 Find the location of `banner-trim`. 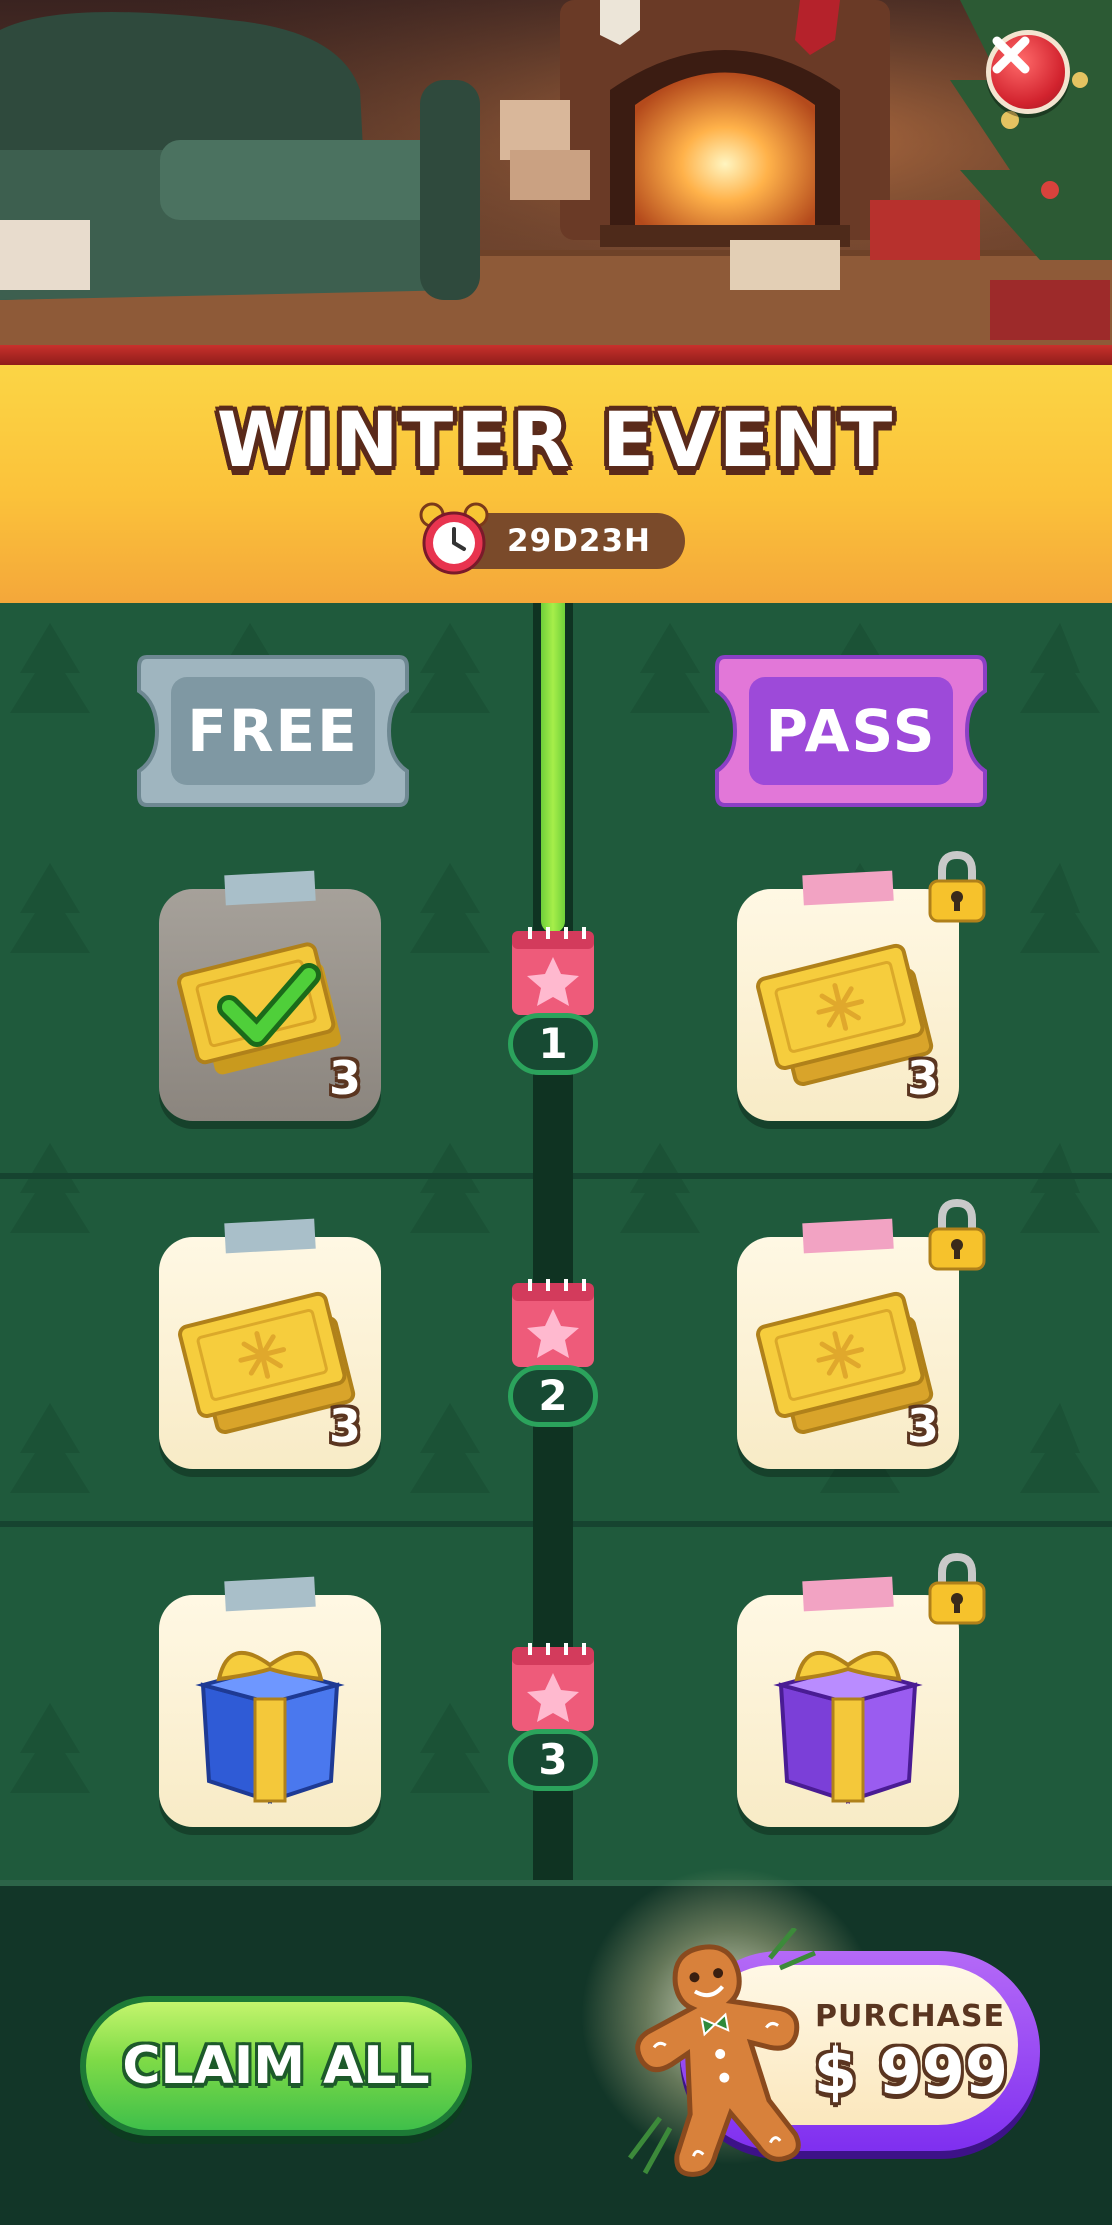

banner-trim is located at coordinates (556, 355).